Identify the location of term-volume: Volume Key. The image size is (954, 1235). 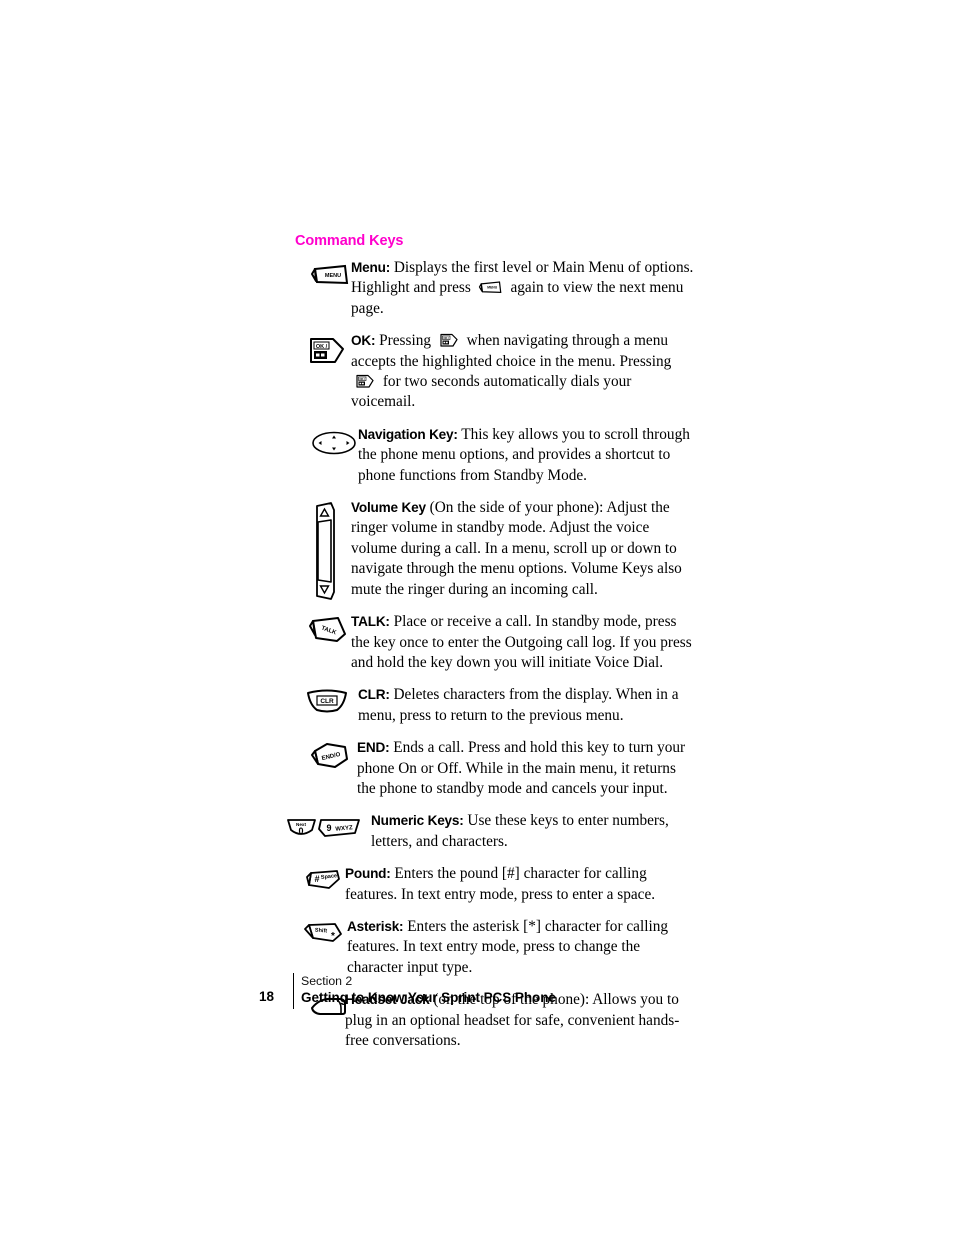
(388, 508).